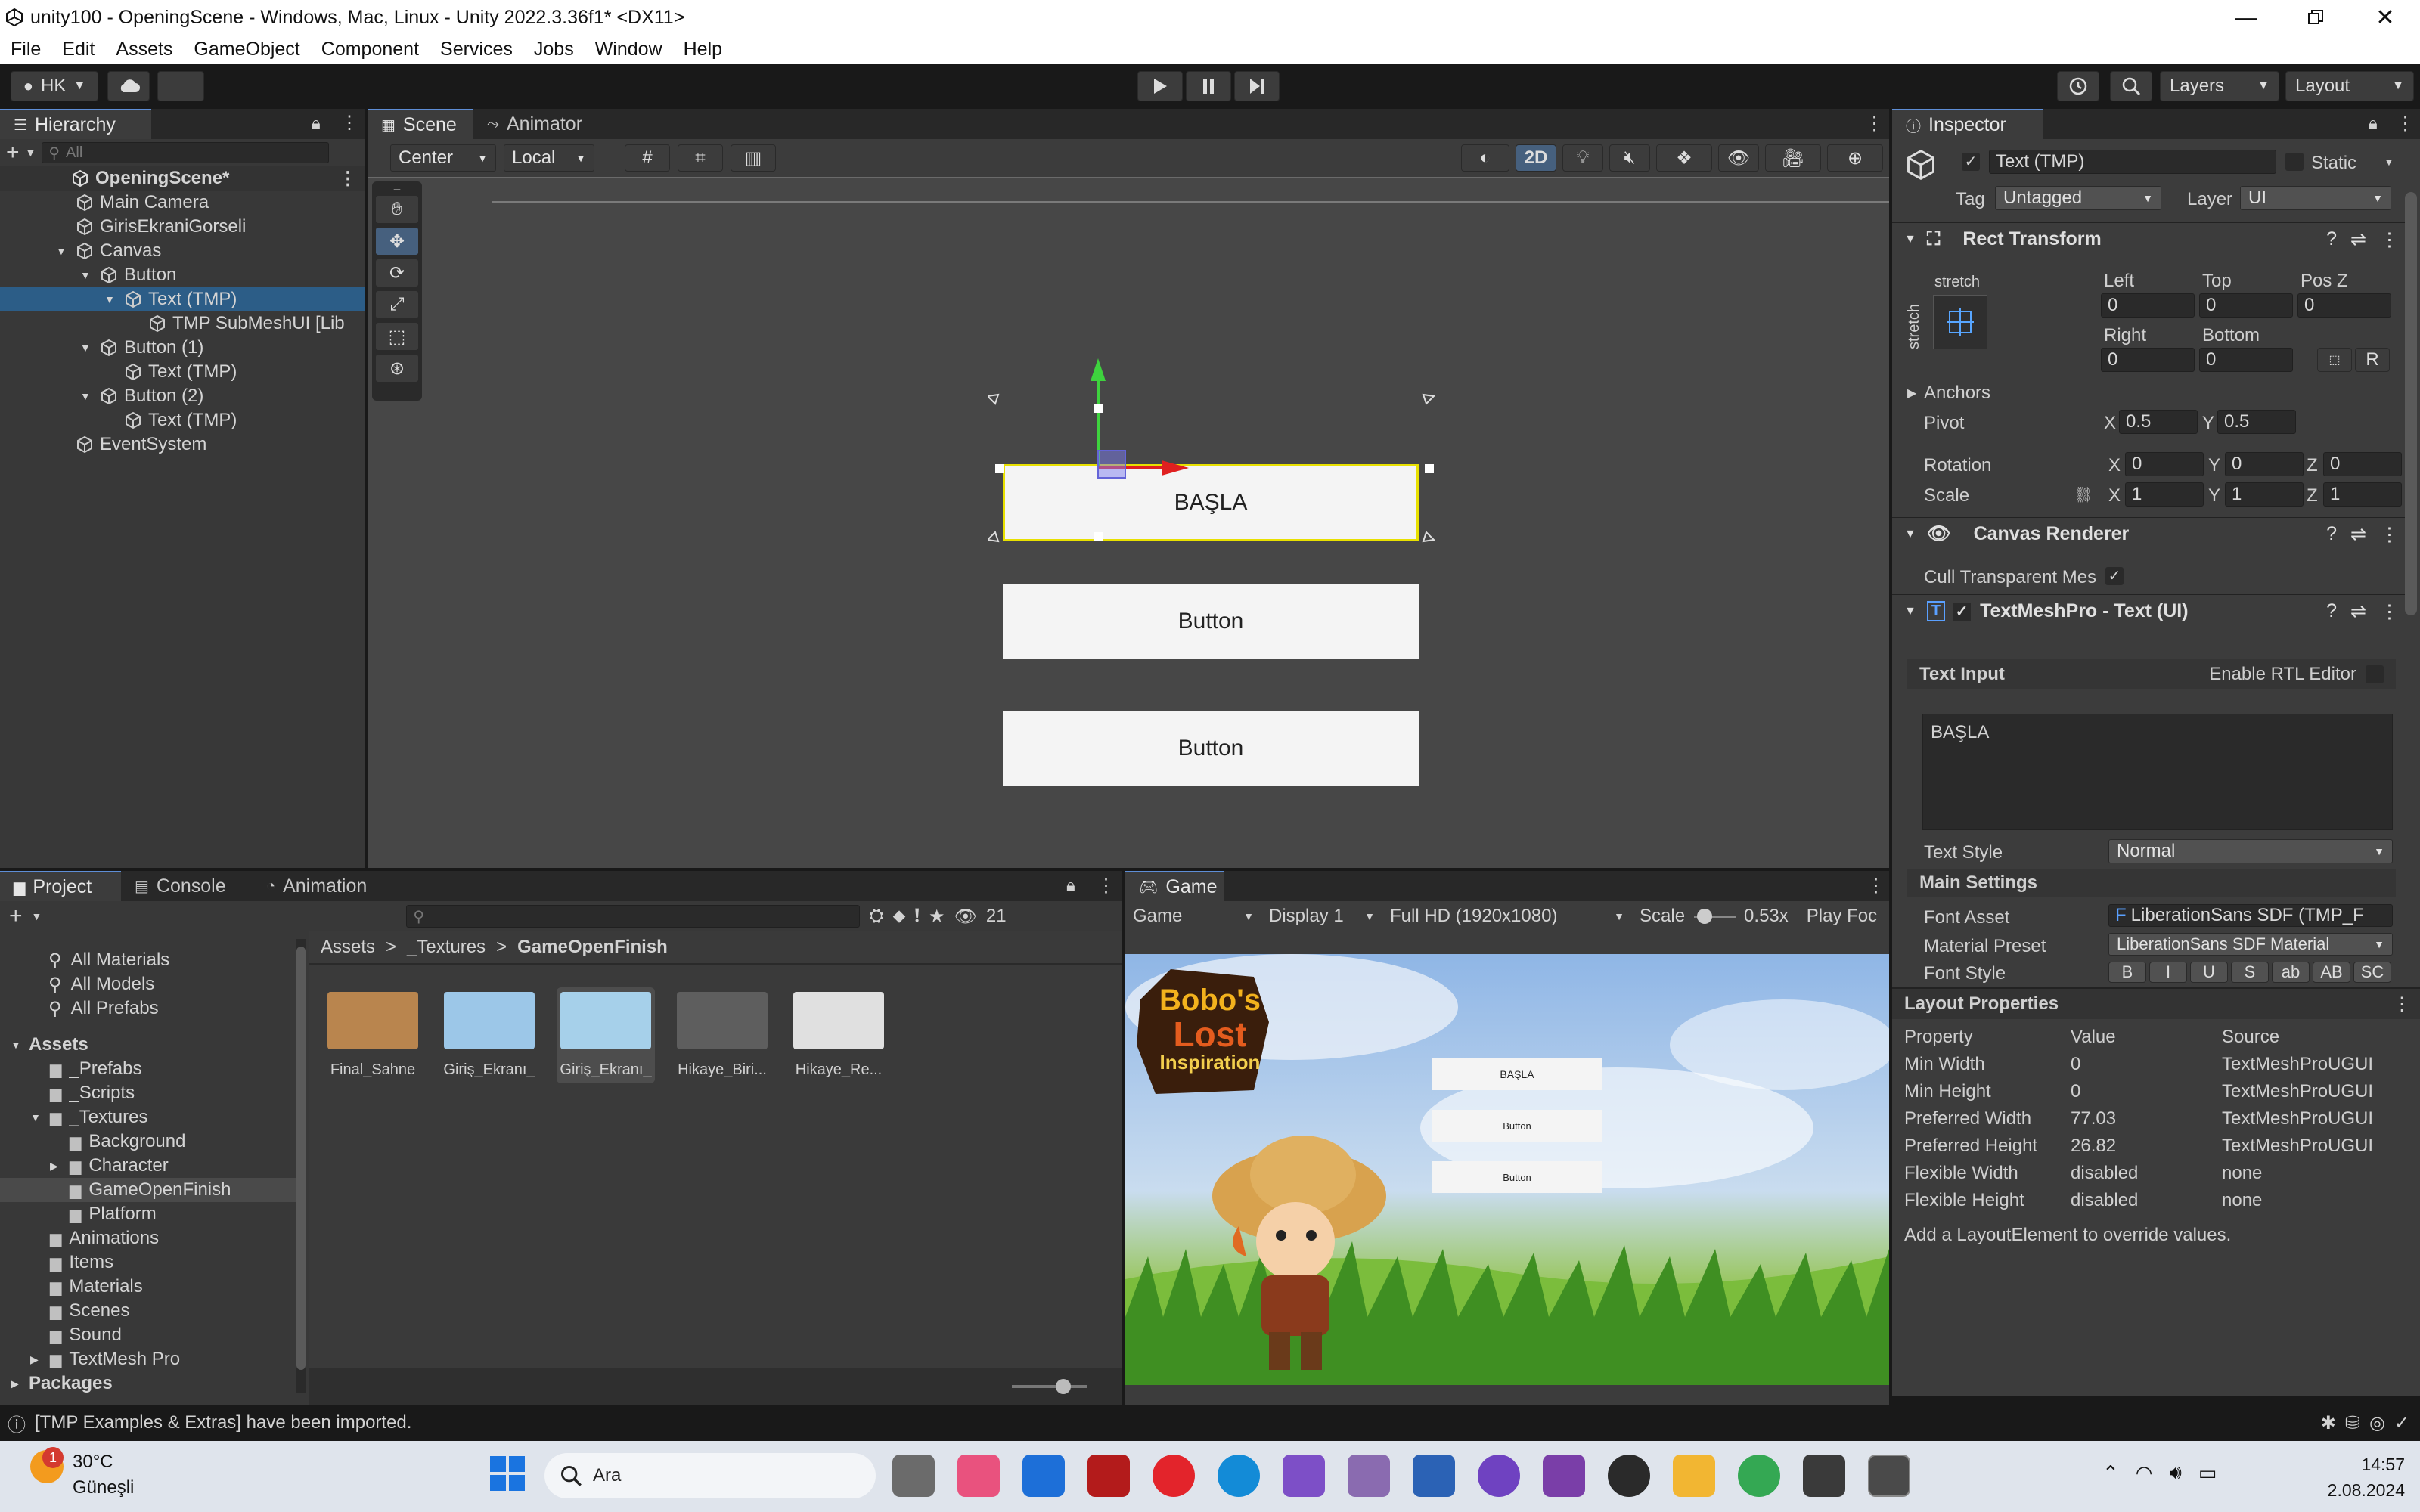  I want to click on tab-game: 🎮︎ Game, so click(1174, 886).